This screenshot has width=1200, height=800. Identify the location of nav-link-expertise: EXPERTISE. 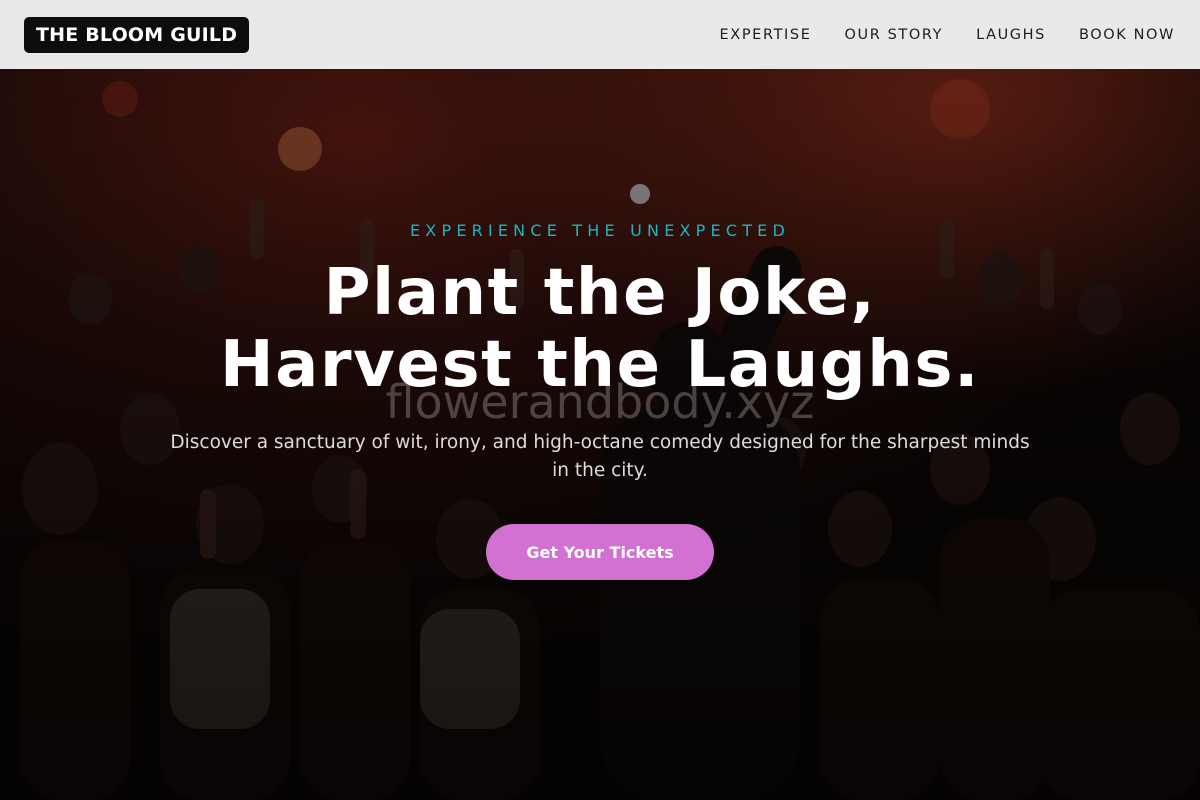
(766, 35).